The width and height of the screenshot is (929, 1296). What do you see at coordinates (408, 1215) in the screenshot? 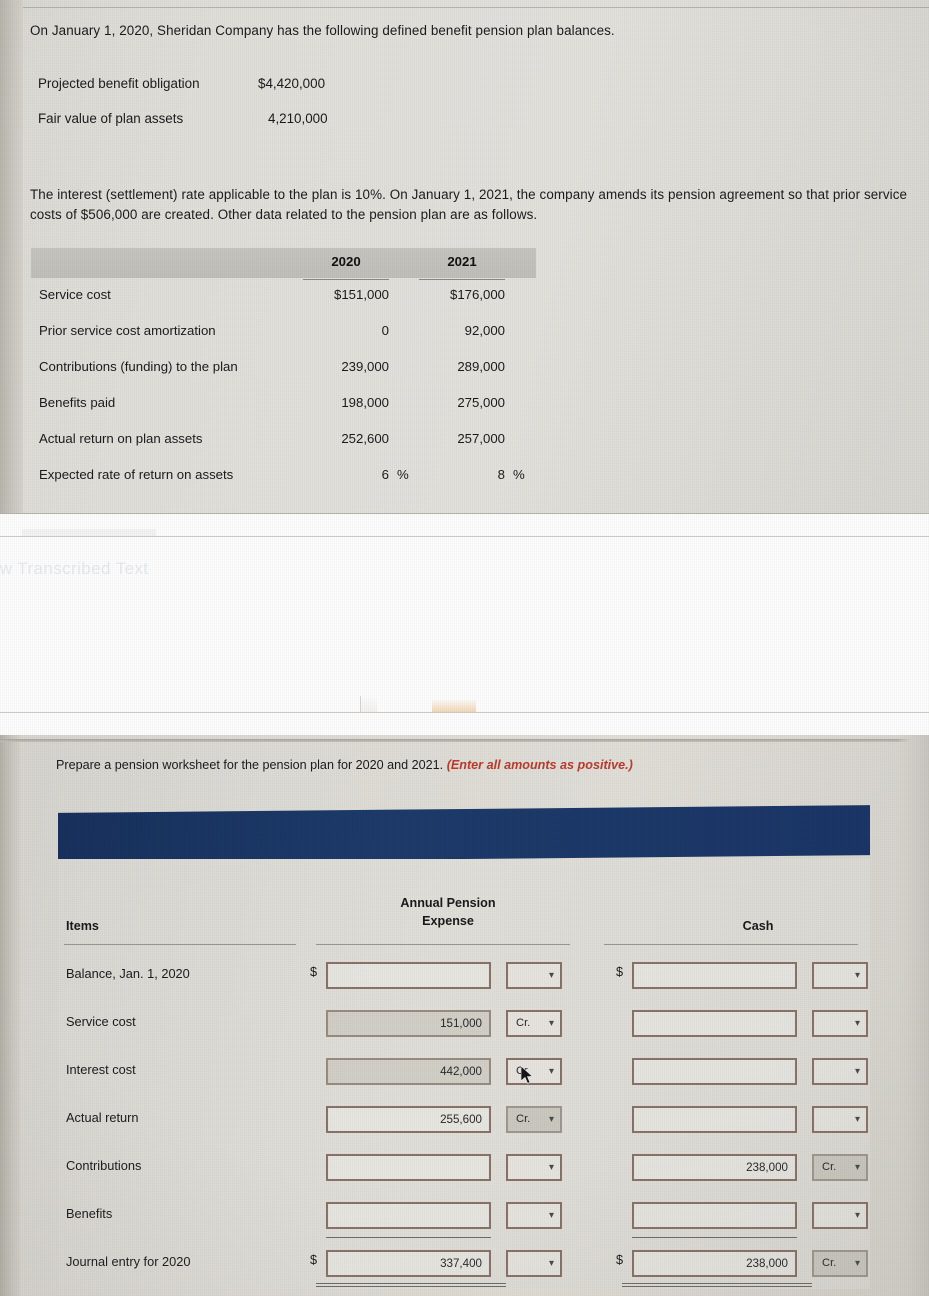
I see `input-ape-benefits` at bounding box center [408, 1215].